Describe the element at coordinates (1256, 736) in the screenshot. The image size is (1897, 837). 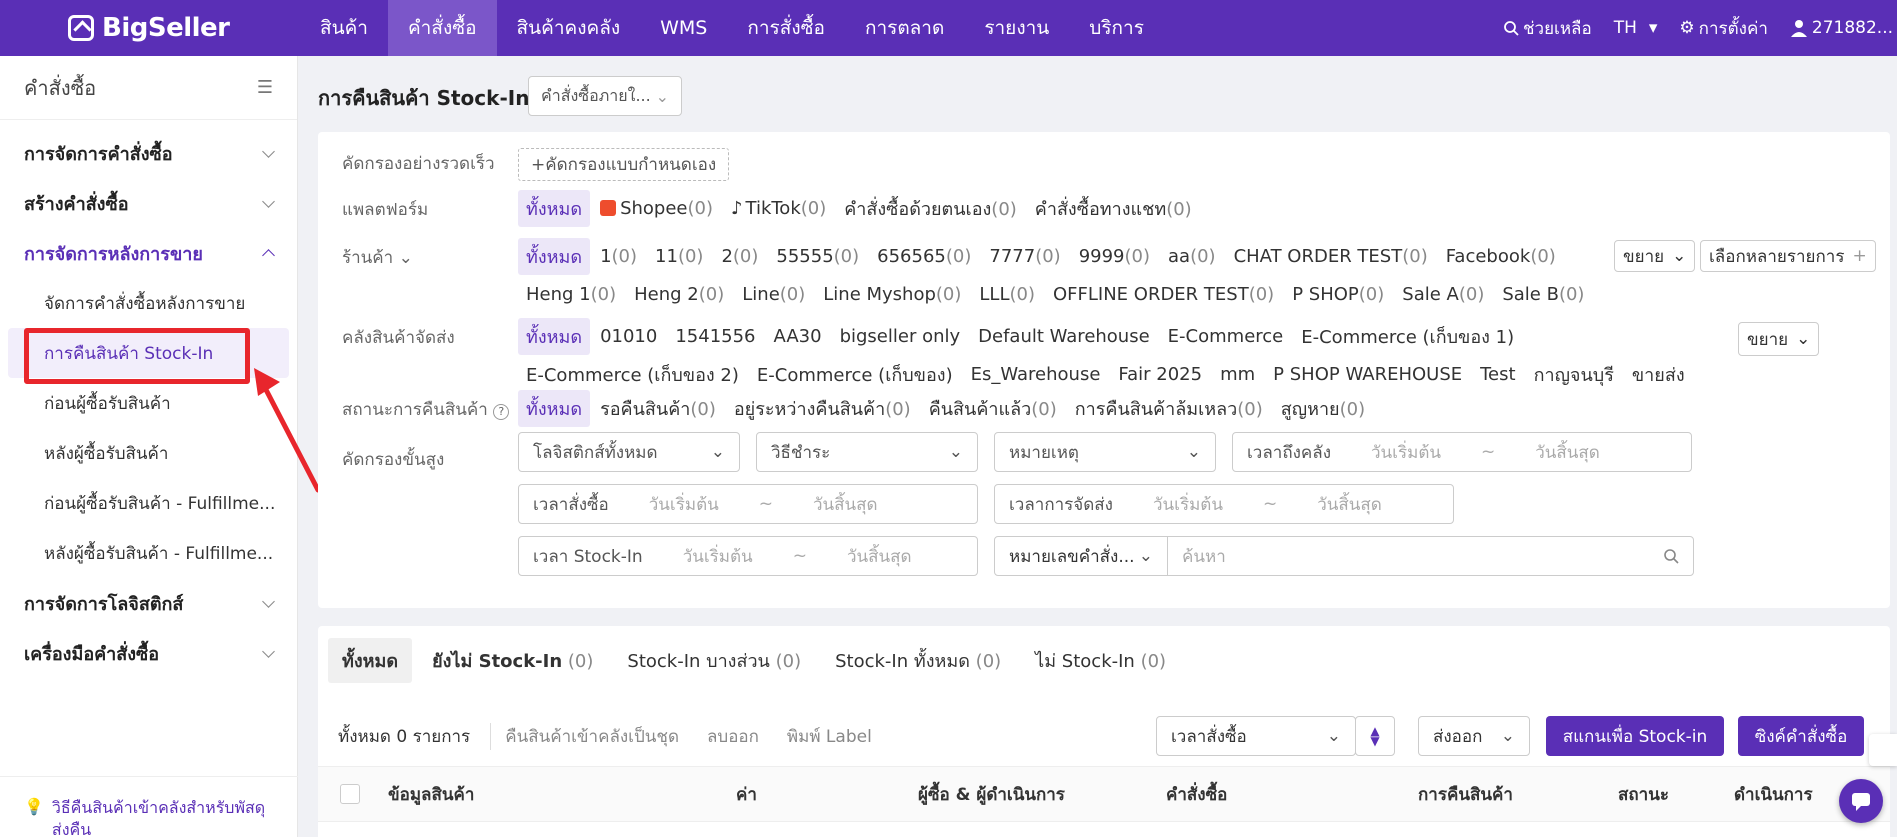
I see `sort-select: เวลาสั่งซื้อ ⌄` at that location.